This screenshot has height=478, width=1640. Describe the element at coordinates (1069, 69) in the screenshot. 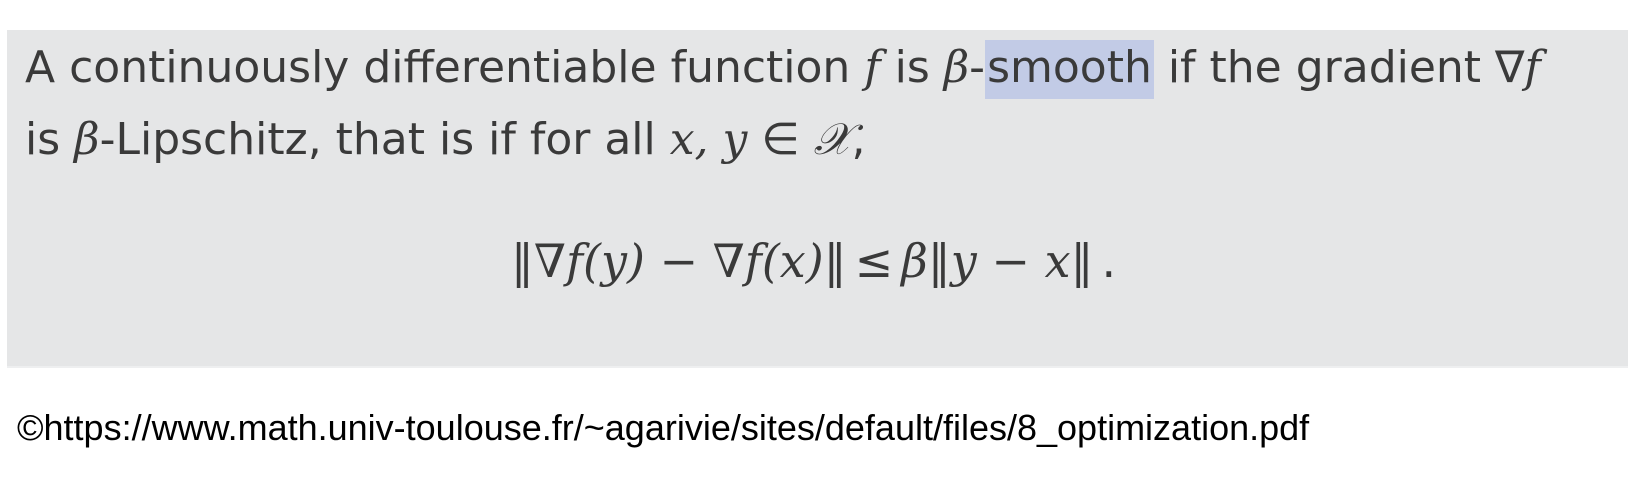

I see `selected-text-smooth: smooth` at that location.